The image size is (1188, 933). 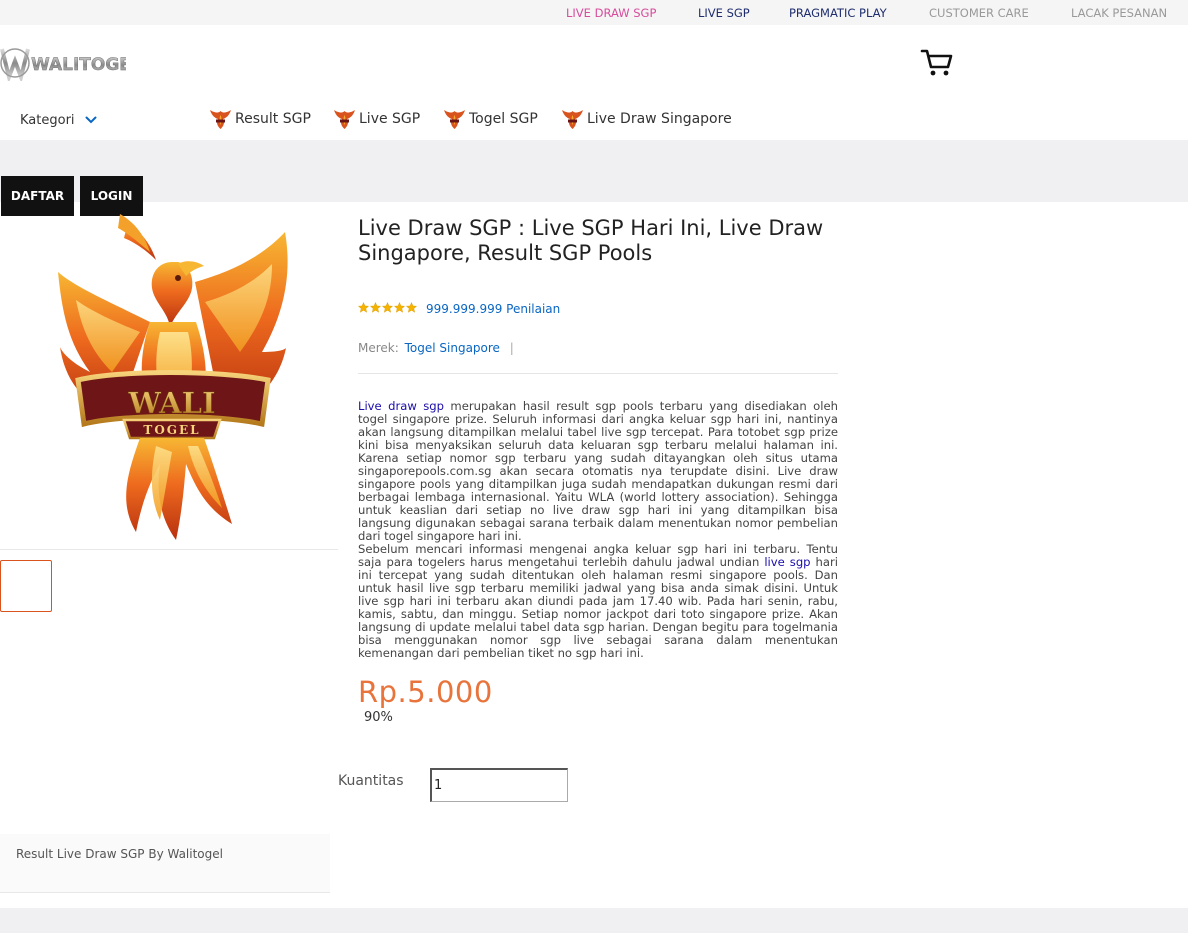 I want to click on site-logo: WALITOGEL, so click(x=71, y=63).